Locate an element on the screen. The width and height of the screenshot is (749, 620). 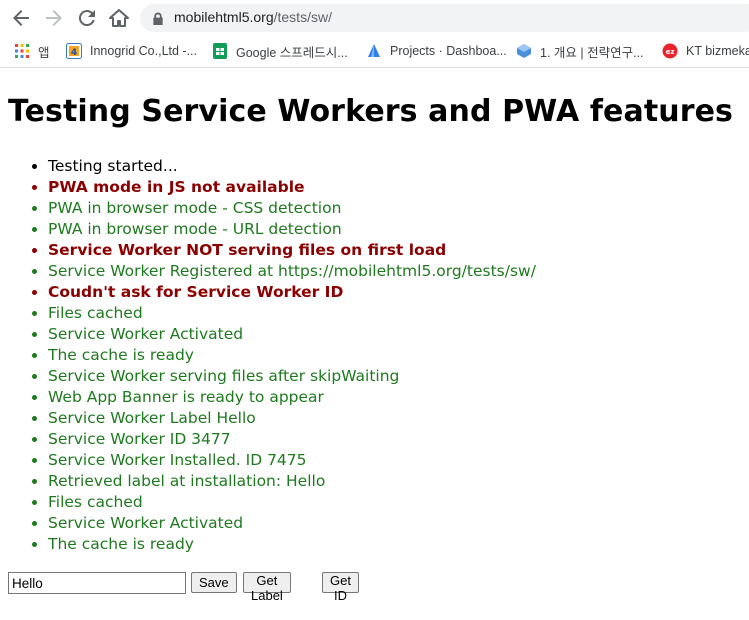
log-item: Service Worker ID 3477 is located at coordinates (292, 439).